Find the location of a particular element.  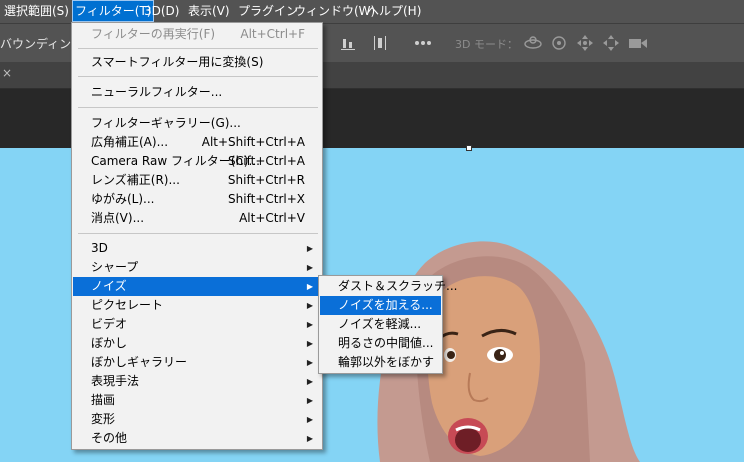

submenu-blur-gallery: ぼかしギャラリー ▶ is located at coordinates (197, 362).